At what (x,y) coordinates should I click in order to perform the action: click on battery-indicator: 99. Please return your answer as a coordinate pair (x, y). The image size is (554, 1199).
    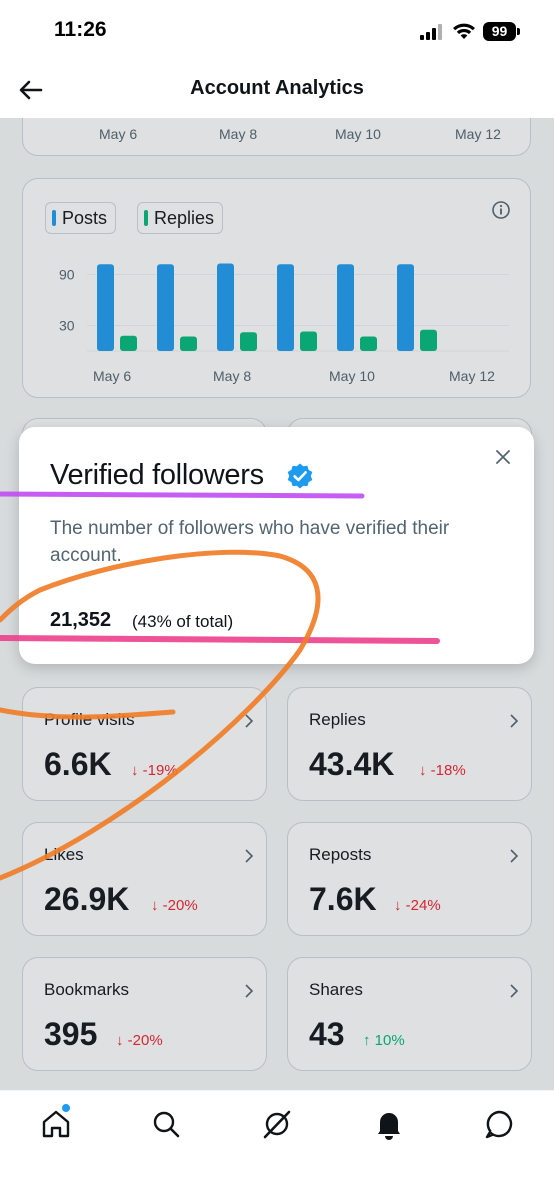
    Looking at the image, I should click on (501, 31).